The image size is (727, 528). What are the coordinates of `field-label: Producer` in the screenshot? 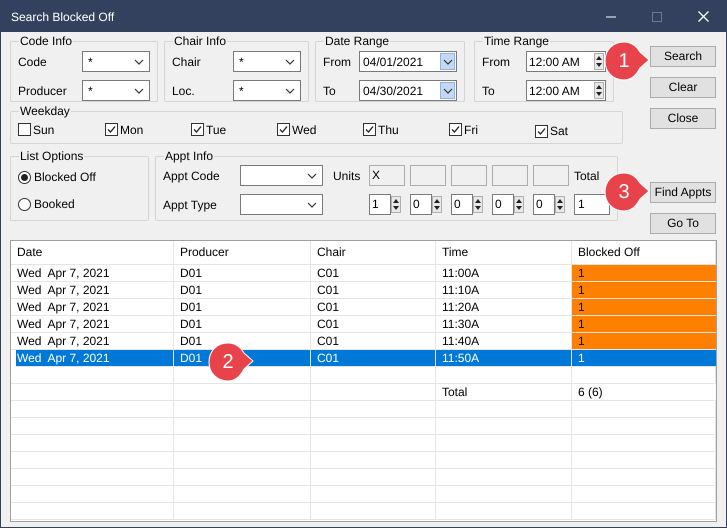 It's located at (42, 91).